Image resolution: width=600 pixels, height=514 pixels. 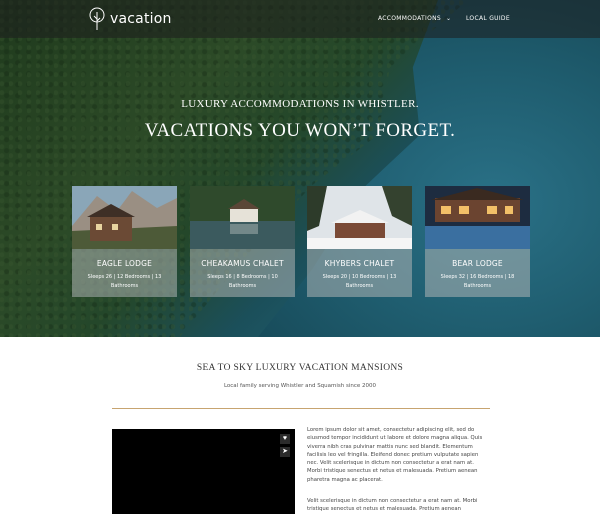 I want to click on nav-accommodations: ACCOMMODATIONS ⌄, so click(x=414, y=18).